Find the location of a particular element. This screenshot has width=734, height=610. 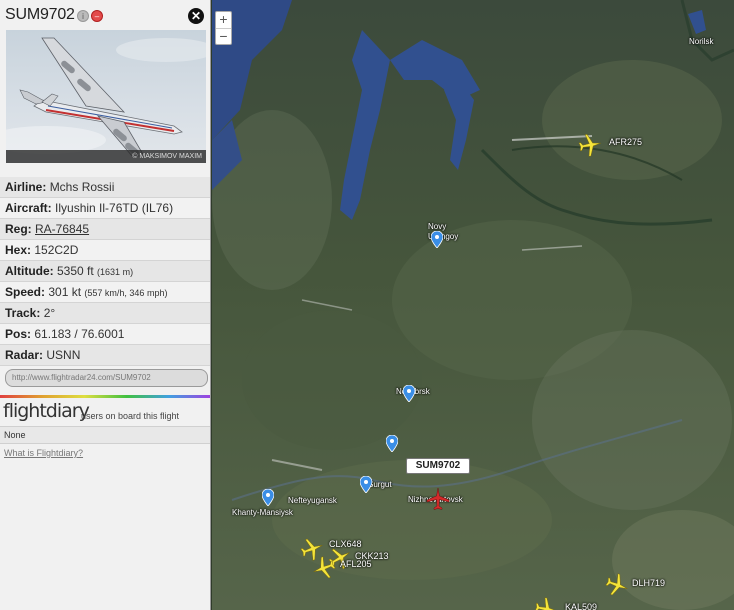

position-row: Pos: 61.183 / 76.6001 is located at coordinates (105, 334).